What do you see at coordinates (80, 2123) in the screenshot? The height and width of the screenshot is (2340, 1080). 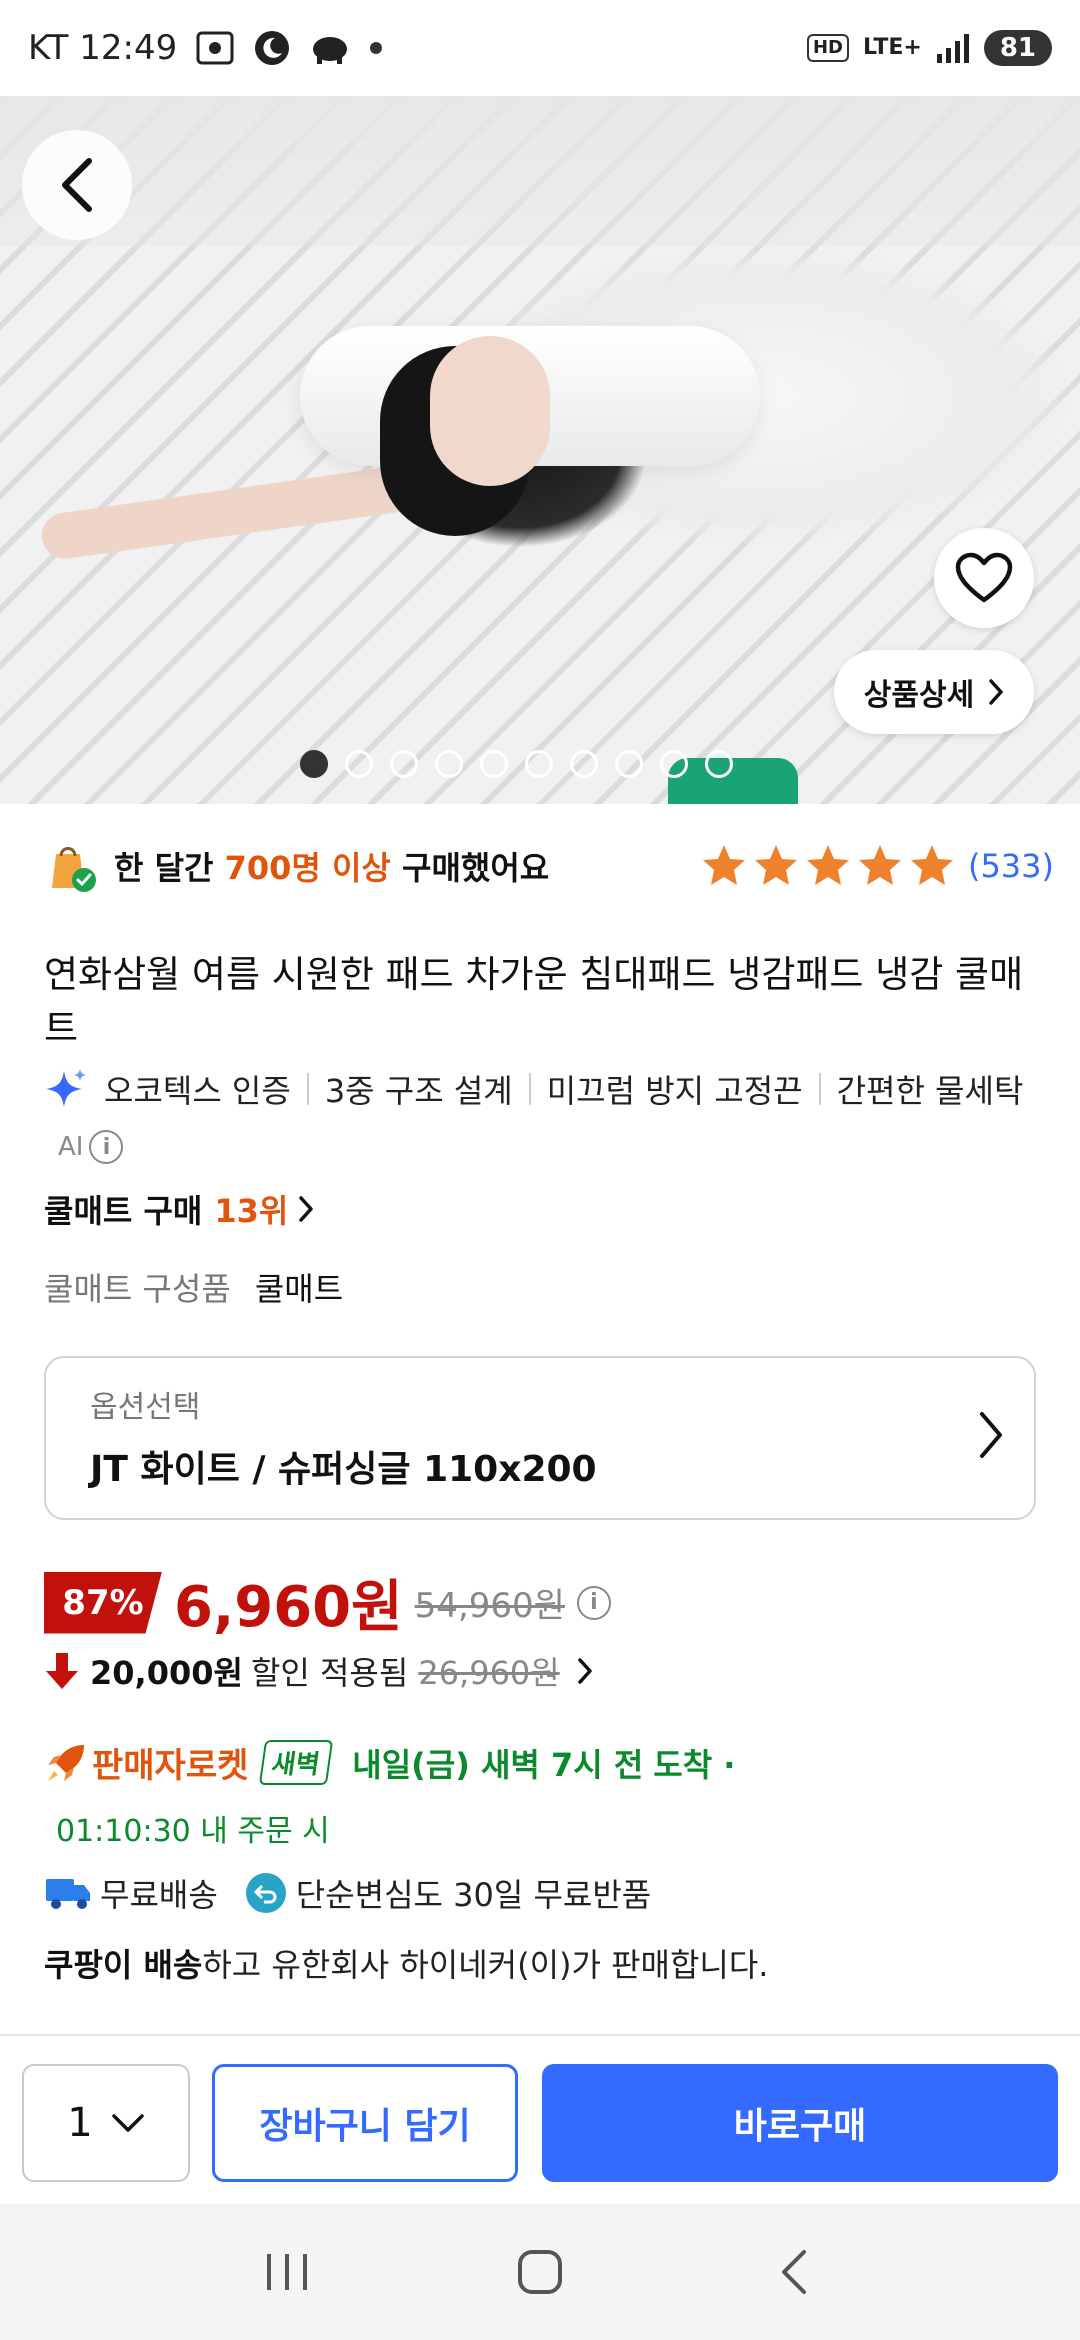 I see `quantity-value: 1` at bounding box center [80, 2123].